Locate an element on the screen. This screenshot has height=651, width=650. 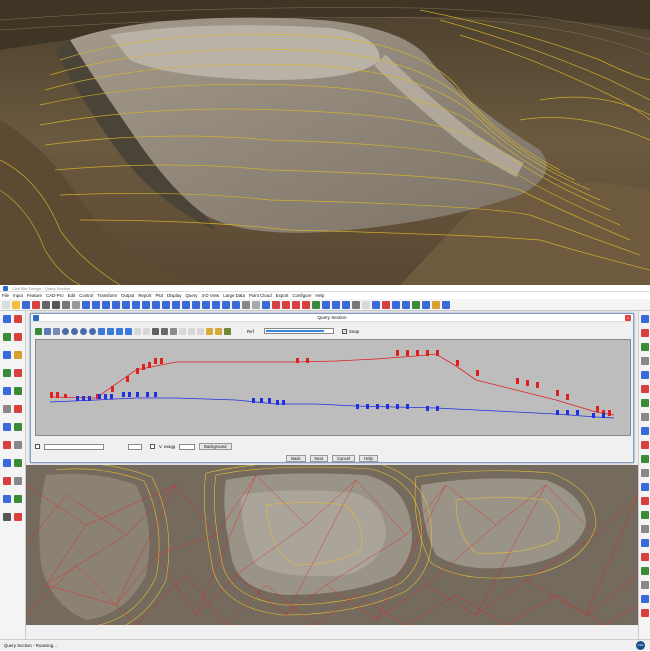
layer-icon is located at coordinates (176, 304).